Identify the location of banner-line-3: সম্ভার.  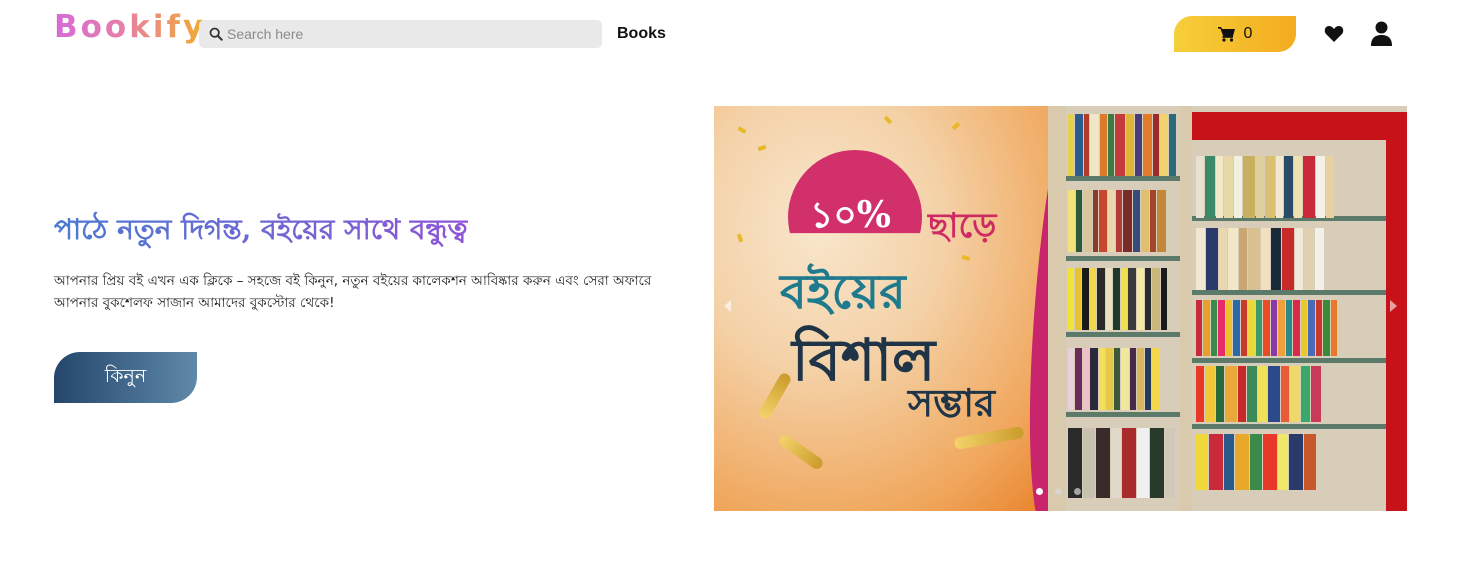
(952, 402).